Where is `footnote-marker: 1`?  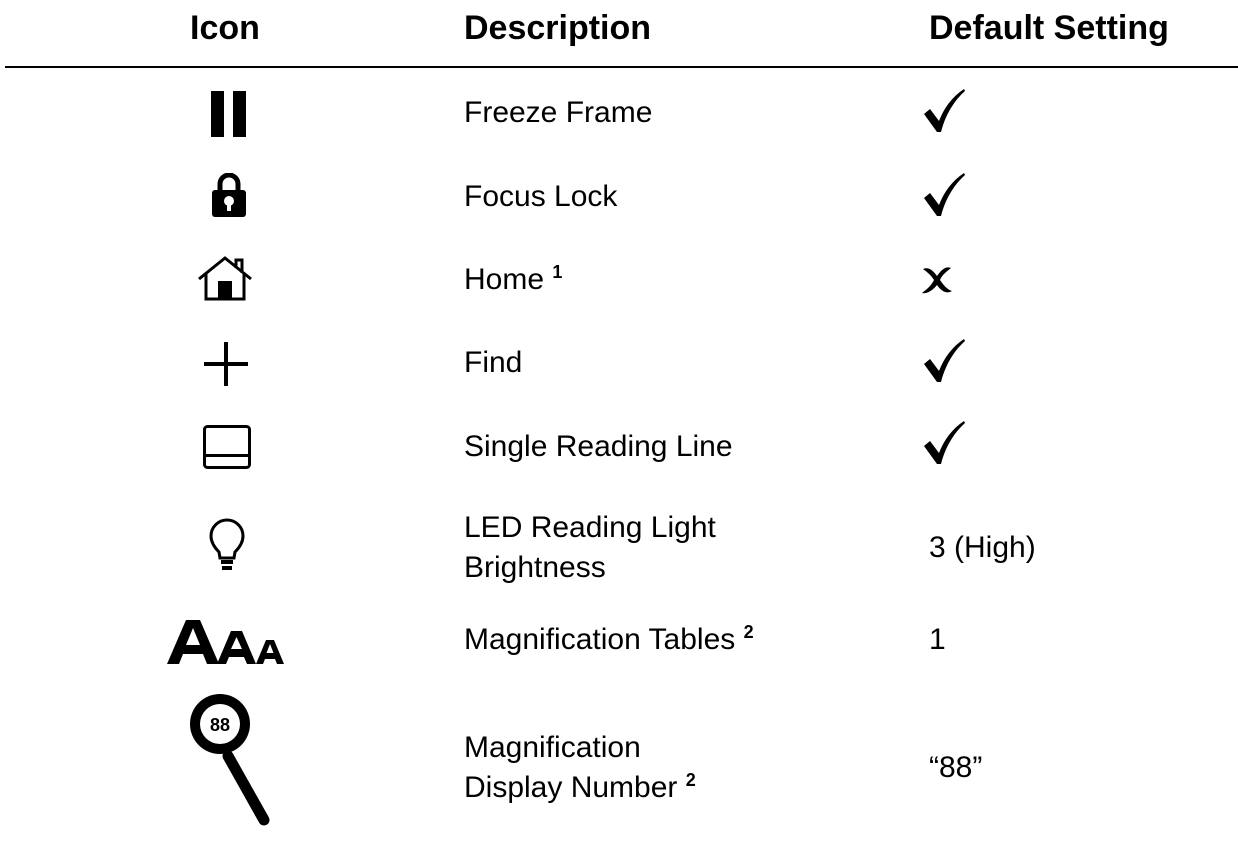 footnote-marker: 1 is located at coordinates (557, 272).